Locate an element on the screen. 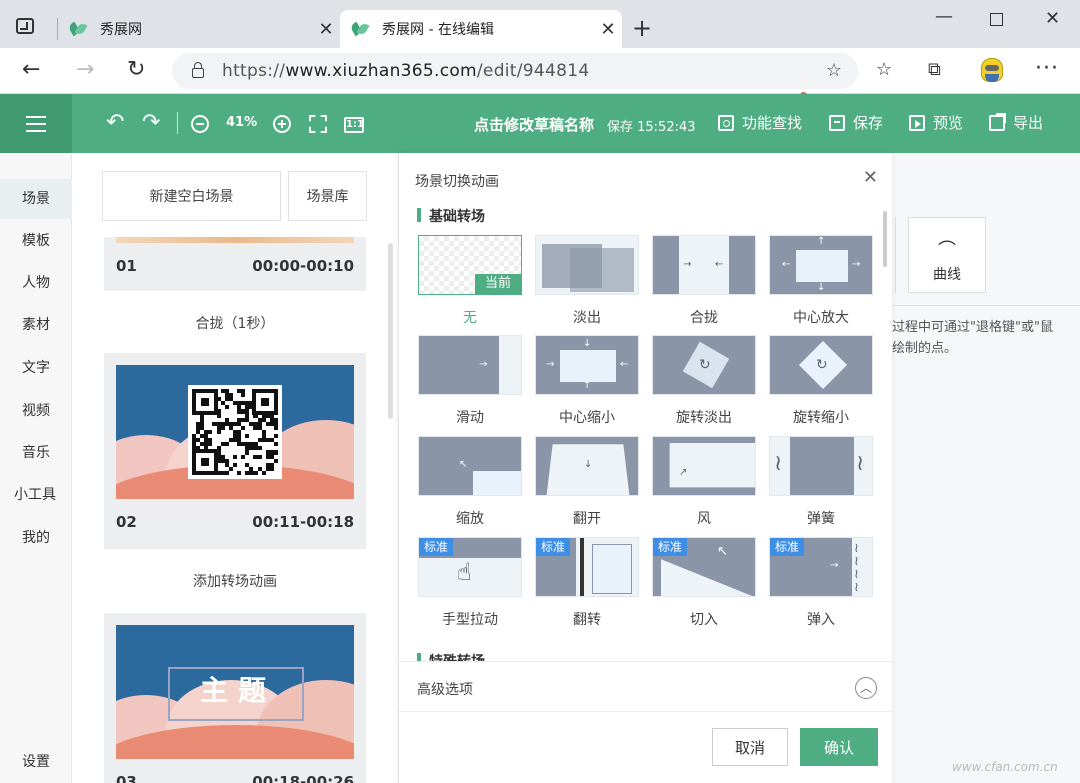 This screenshot has height=783, width=1080. advanced-options-label: 高级选项 is located at coordinates (445, 689).